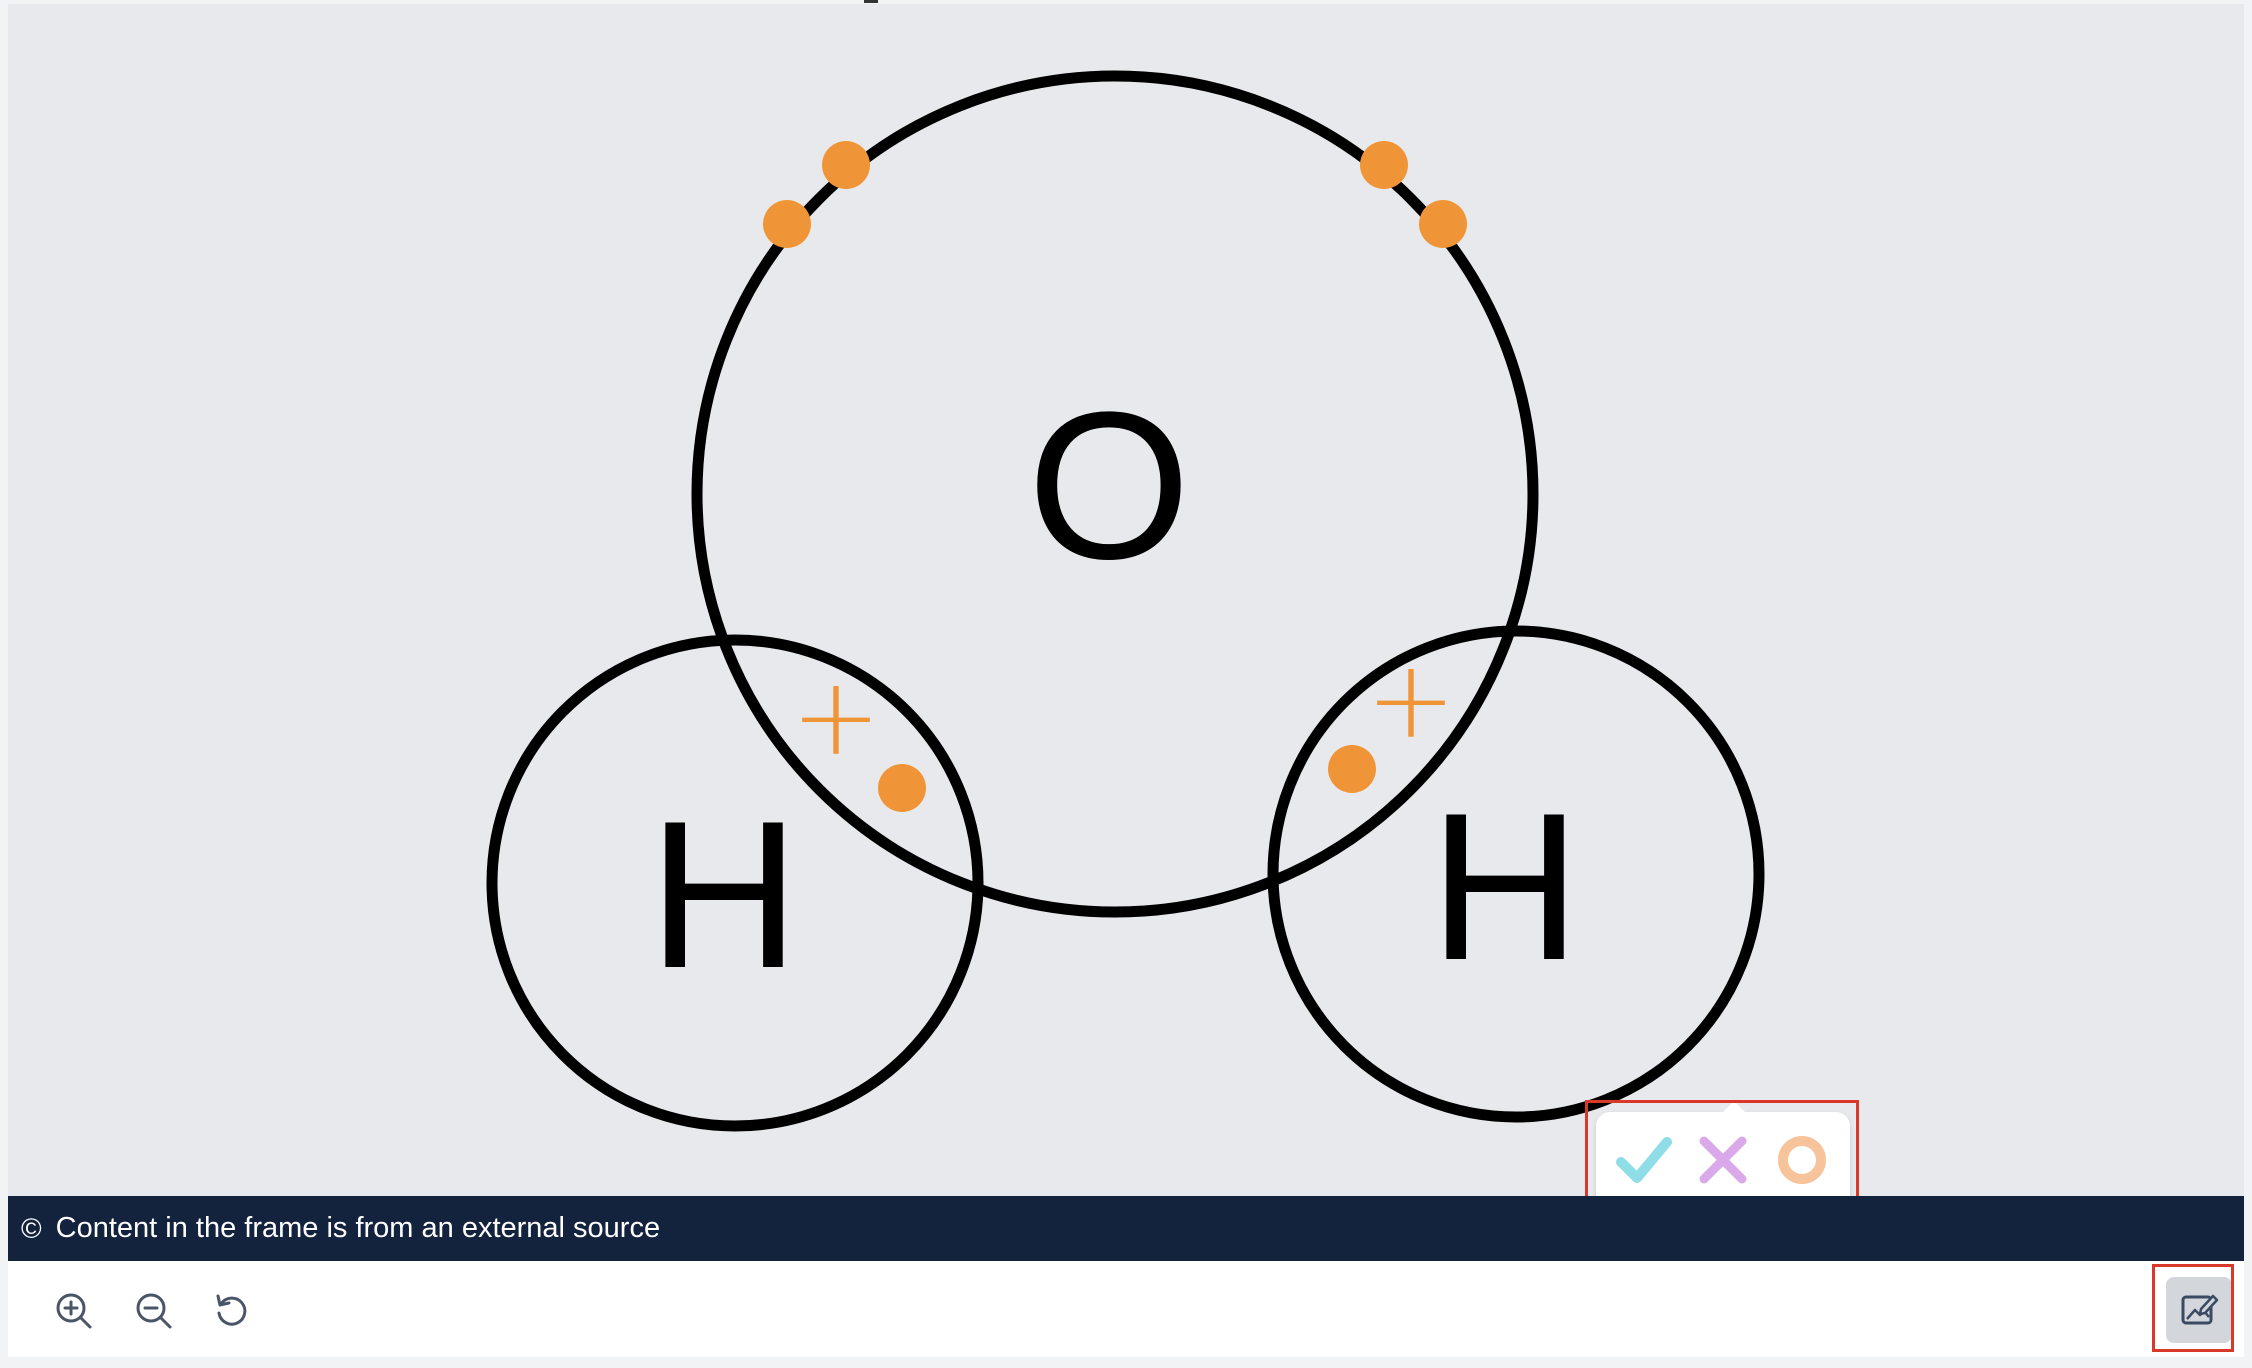 The height and width of the screenshot is (1368, 2252). Describe the element at coordinates (1505, 886) in the screenshot. I see `hydrogen-right-label: H` at that location.